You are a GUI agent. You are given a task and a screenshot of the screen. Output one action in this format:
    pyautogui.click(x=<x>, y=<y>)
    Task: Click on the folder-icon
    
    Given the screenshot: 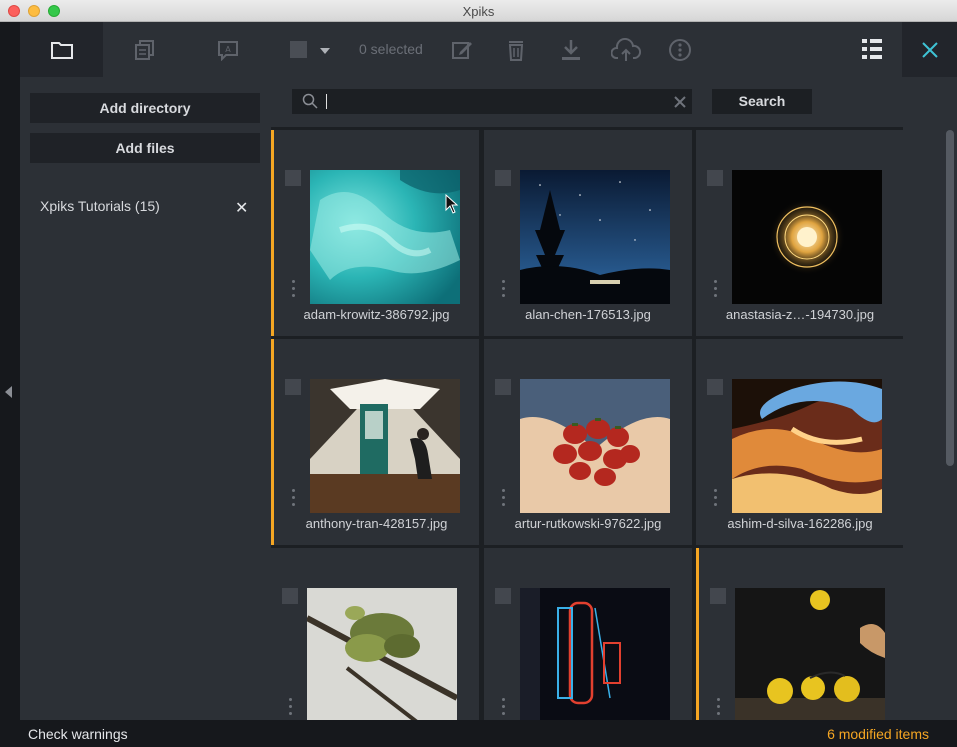 What is the action you would take?
    pyautogui.click(x=61, y=50)
    